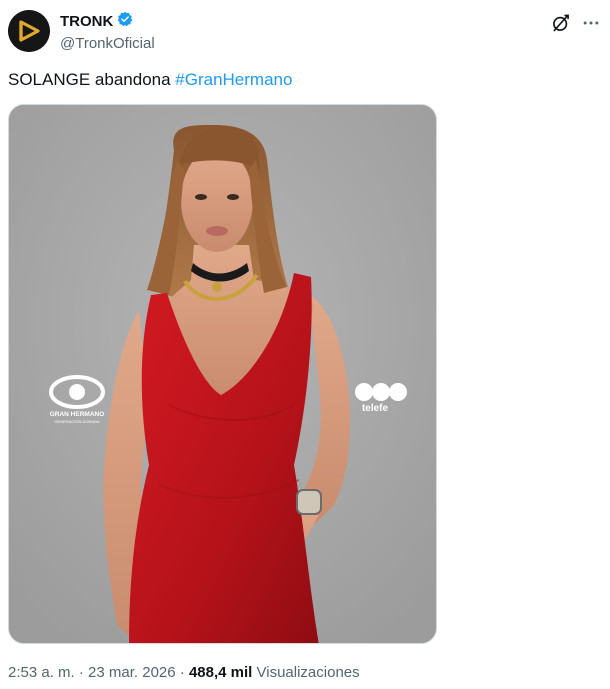 The width and height of the screenshot is (610, 689). What do you see at coordinates (92, 79) in the screenshot?
I see `tweet-body-text: SOLANGE abandona` at bounding box center [92, 79].